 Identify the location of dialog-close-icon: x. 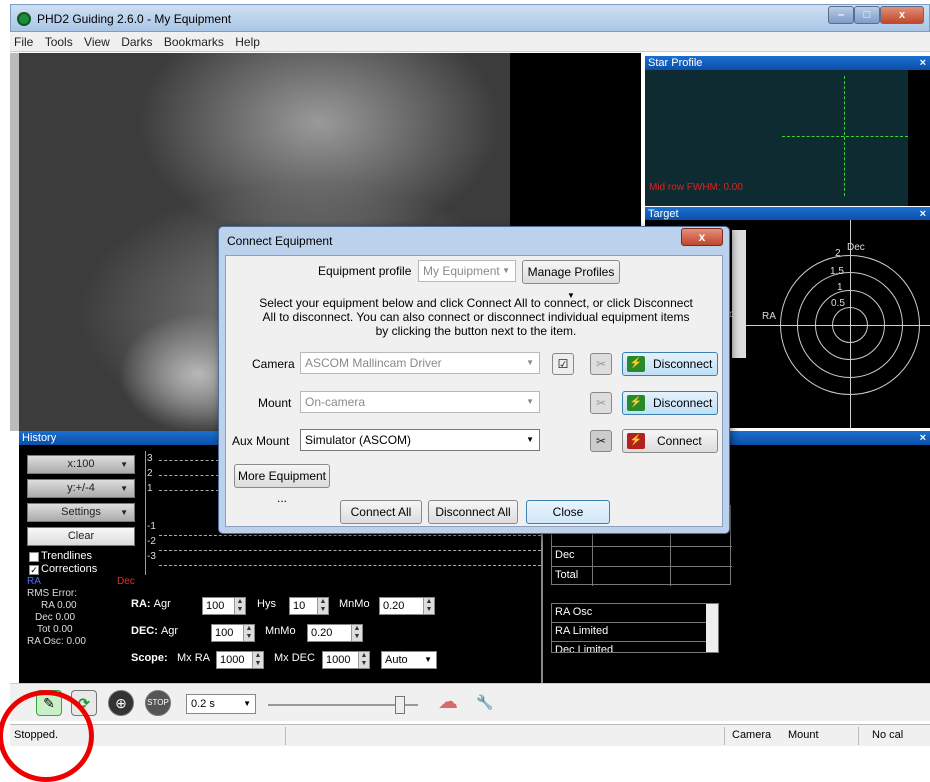
(702, 237).